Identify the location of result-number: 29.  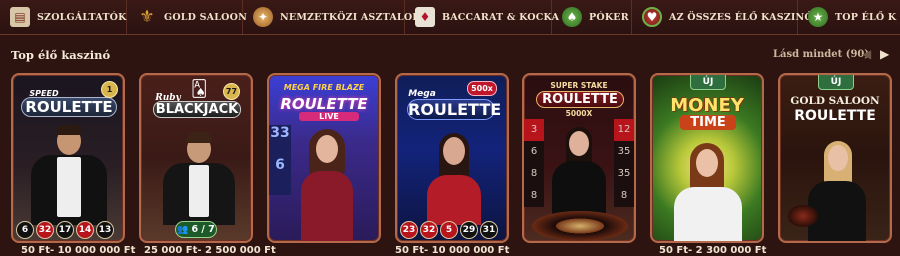
(469, 230).